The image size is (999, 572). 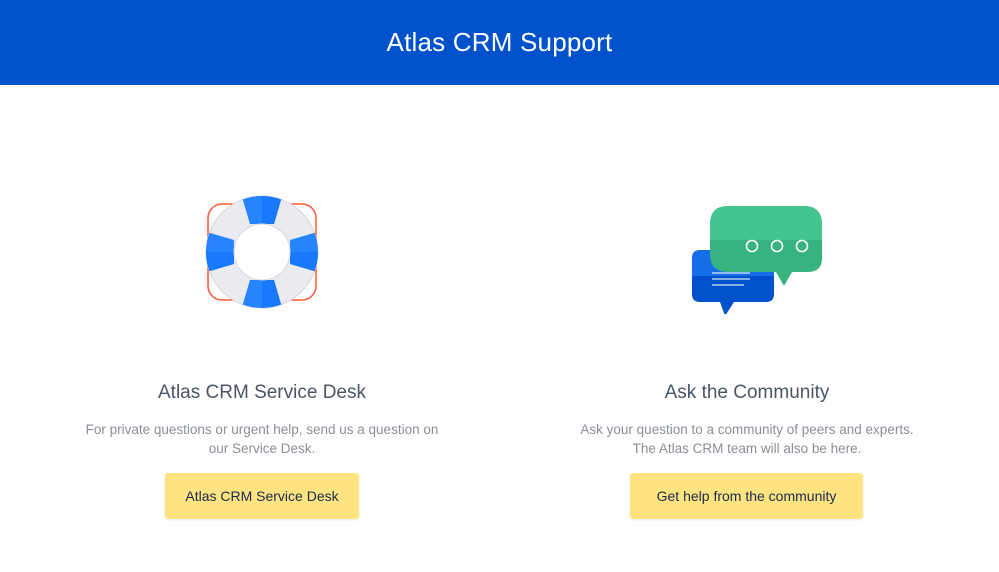 I want to click on service-desk-button: Atlas CRM Service Desk, so click(x=262, y=496).